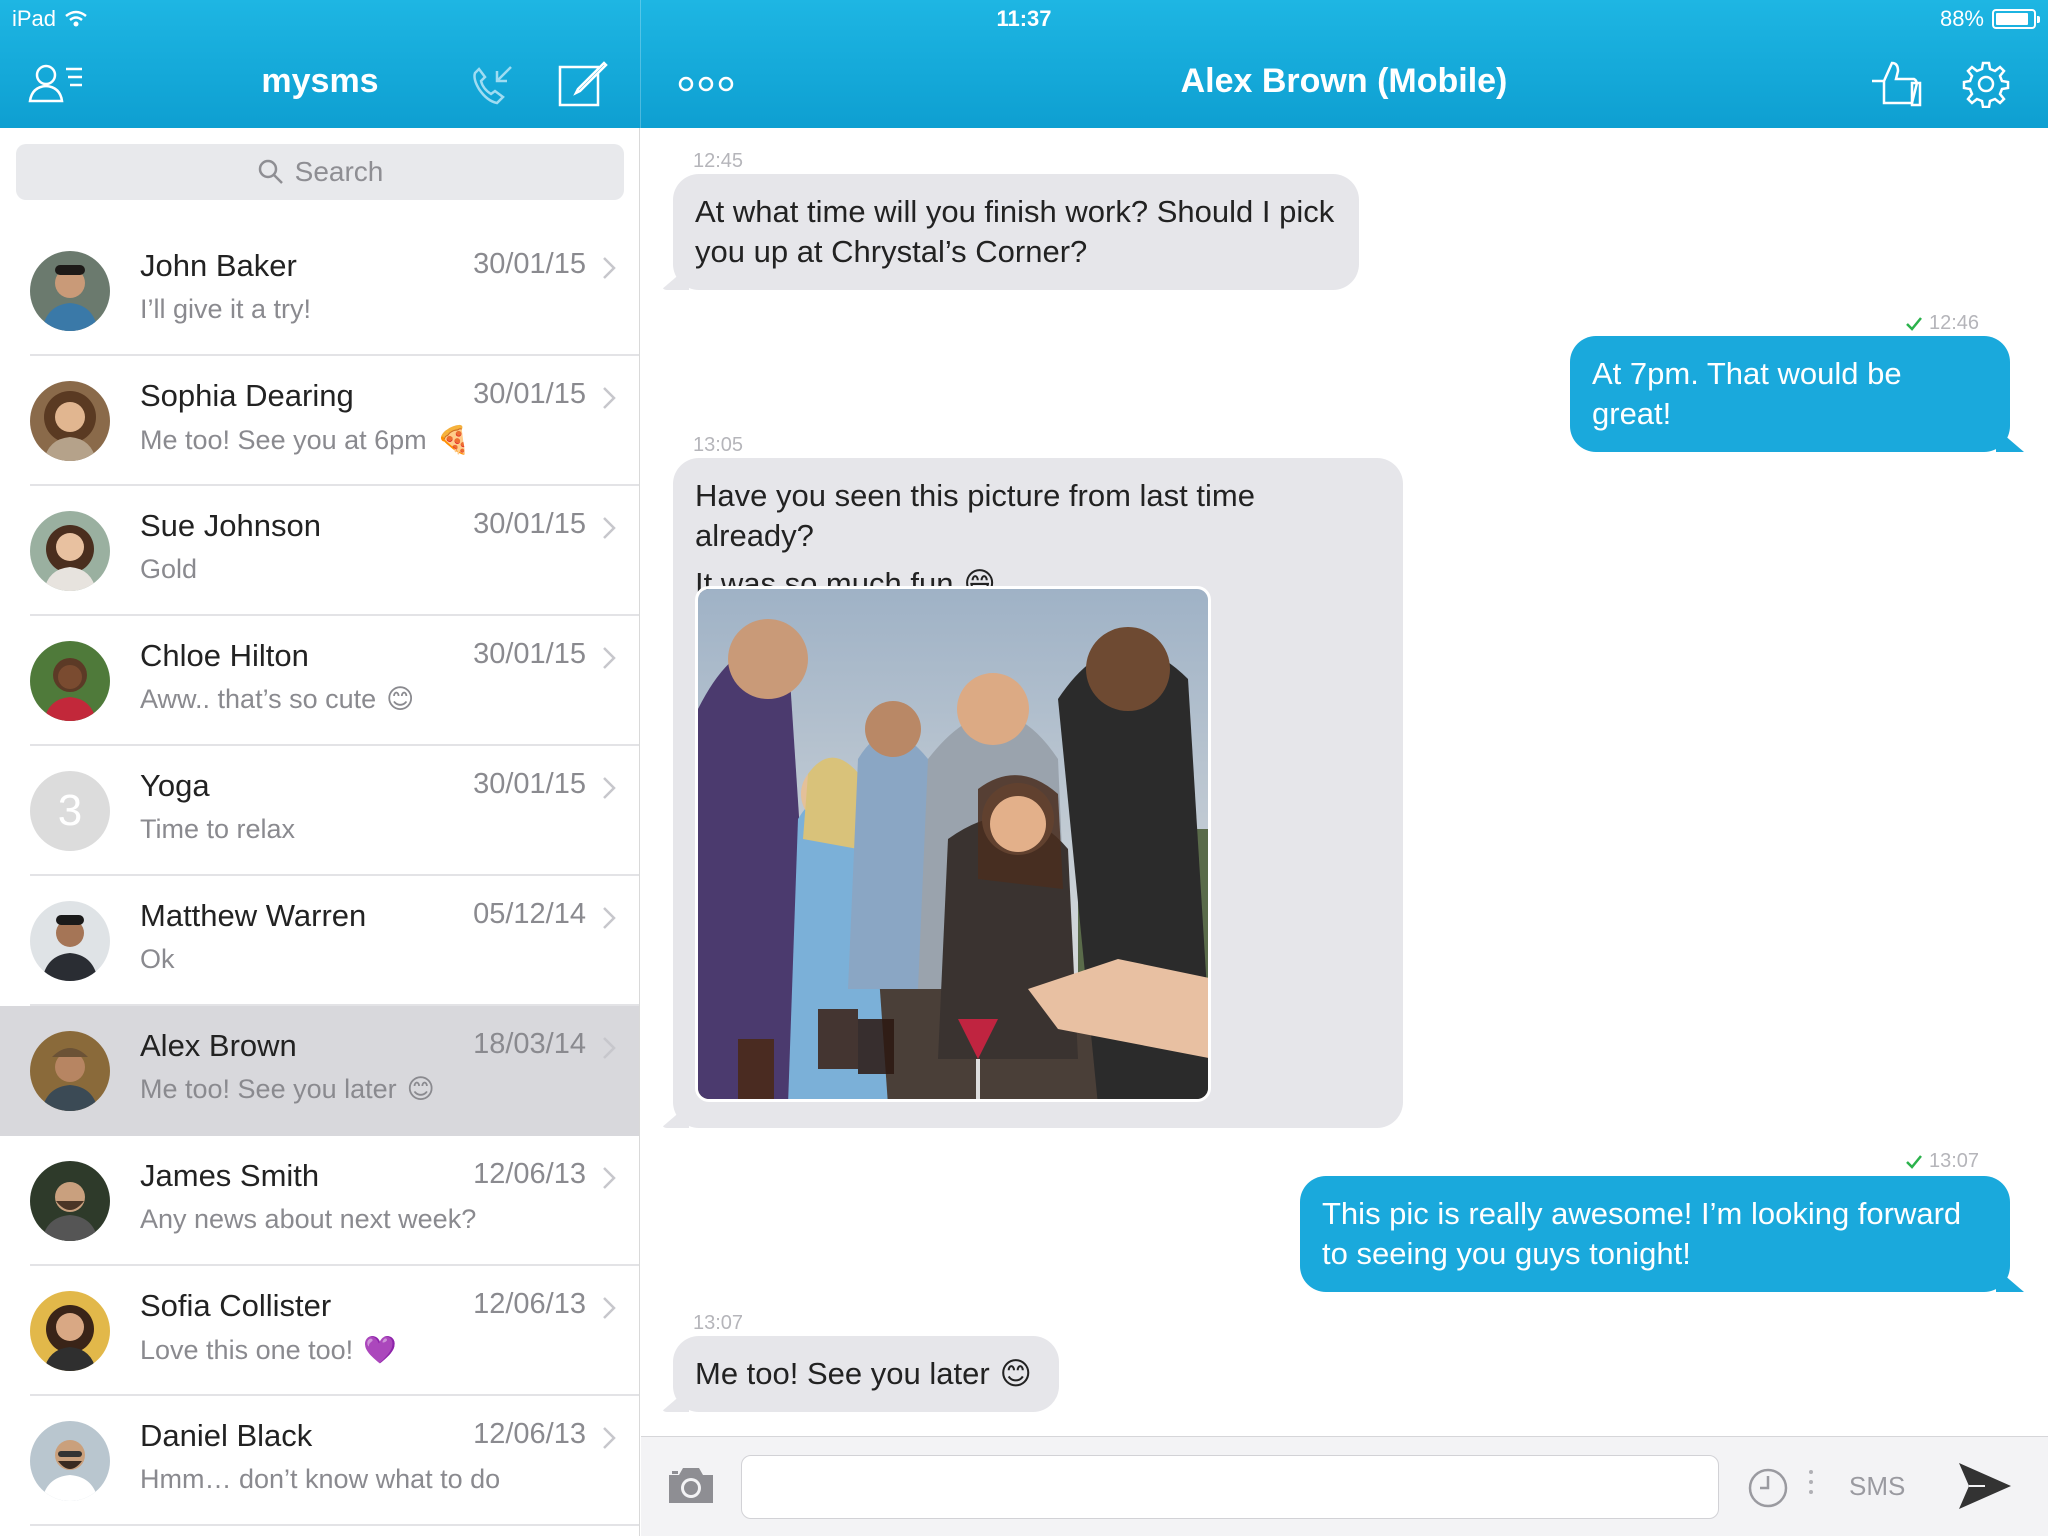 This screenshot has width=2048, height=1536. I want to click on preview-text: Me too! See you at 6pm, so click(283, 439).